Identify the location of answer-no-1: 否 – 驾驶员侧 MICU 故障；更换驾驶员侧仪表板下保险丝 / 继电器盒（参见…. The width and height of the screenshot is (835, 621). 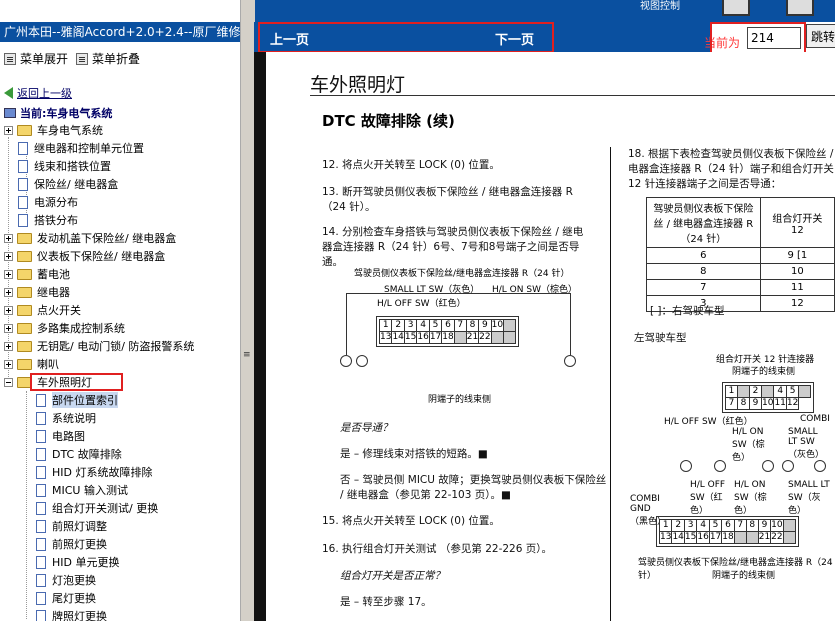
(473, 487).